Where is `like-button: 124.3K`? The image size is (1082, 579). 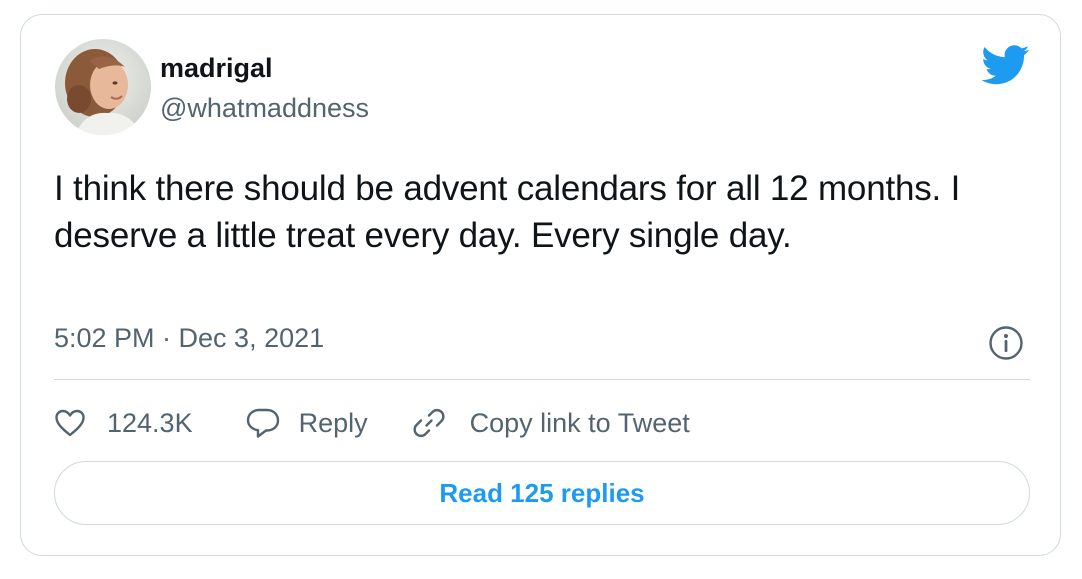
like-button: 124.3K is located at coordinates (123, 423).